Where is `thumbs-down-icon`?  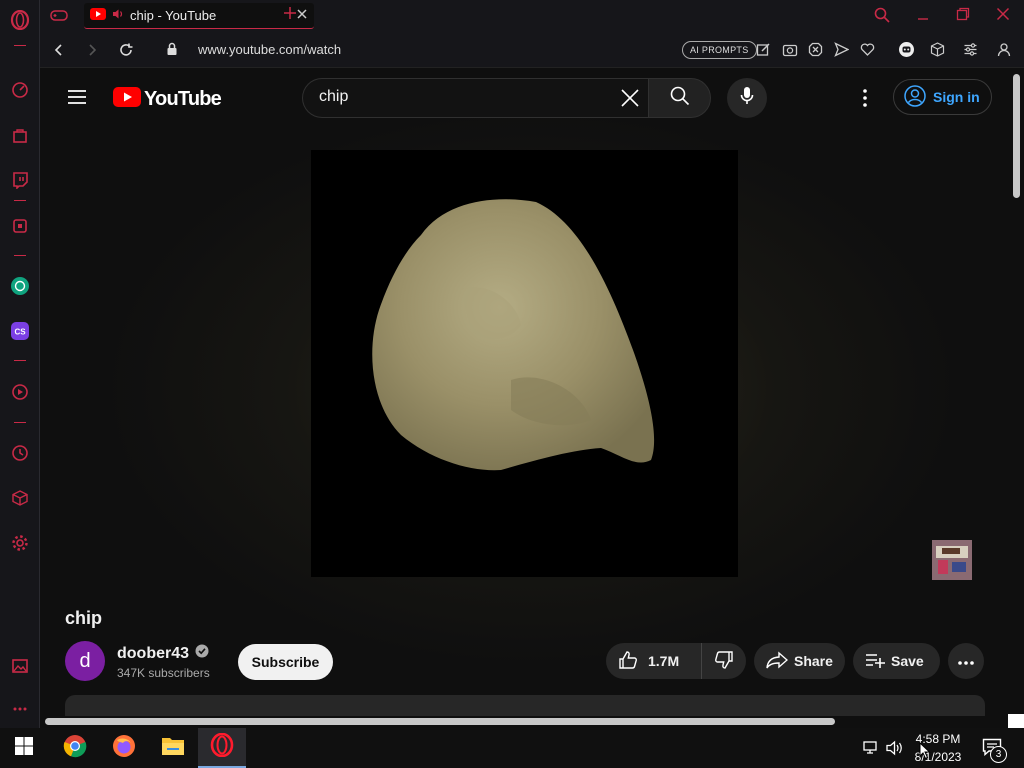 thumbs-down-icon is located at coordinates (724, 661).